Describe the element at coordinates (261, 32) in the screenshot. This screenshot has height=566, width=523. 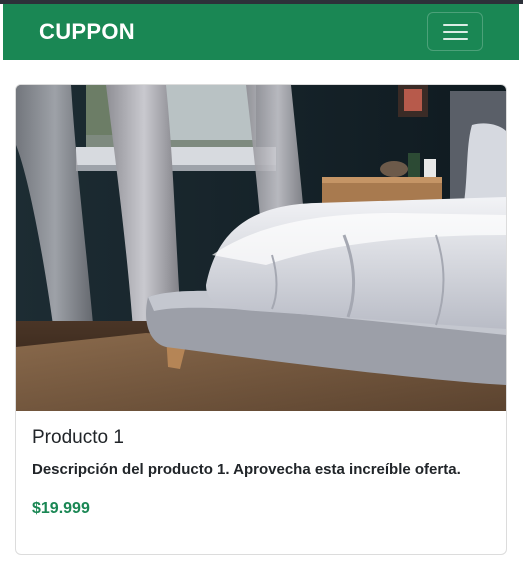
I see `navbar: CUPPON` at that location.